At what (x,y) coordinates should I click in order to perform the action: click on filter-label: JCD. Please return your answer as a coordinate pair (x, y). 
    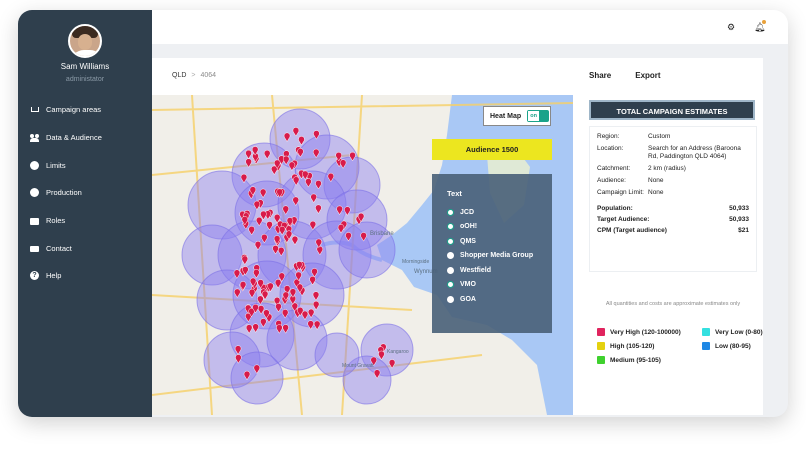
    Looking at the image, I should click on (467, 212).